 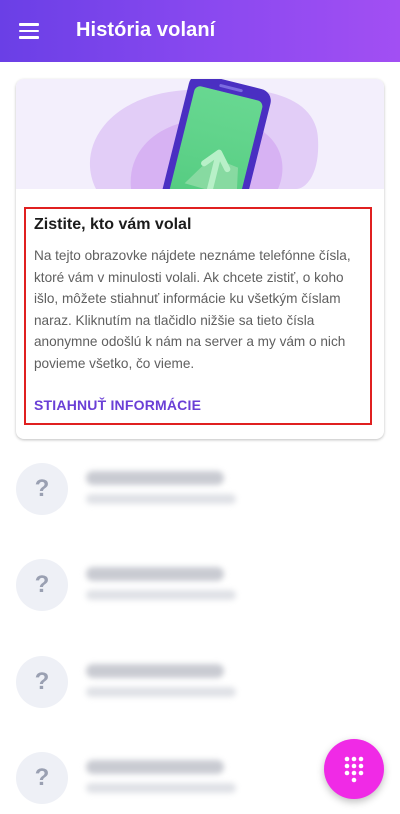 What do you see at coordinates (117, 405) in the screenshot?
I see `download-info-button: STIAHNUŤ INFORMÁCIE` at bounding box center [117, 405].